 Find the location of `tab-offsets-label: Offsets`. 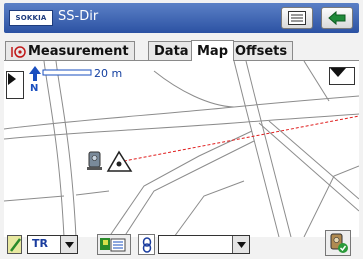

tab-offsets-label: Offsets is located at coordinates (261, 51).